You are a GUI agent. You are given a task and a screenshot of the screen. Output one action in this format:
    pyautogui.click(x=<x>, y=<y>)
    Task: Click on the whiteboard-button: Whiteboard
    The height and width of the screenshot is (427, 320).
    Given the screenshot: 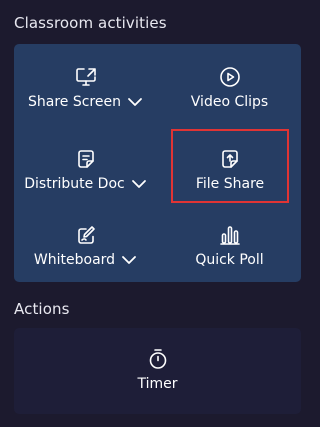 What is the action you would take?
    pyautogui.click(x=85, y=239)
    